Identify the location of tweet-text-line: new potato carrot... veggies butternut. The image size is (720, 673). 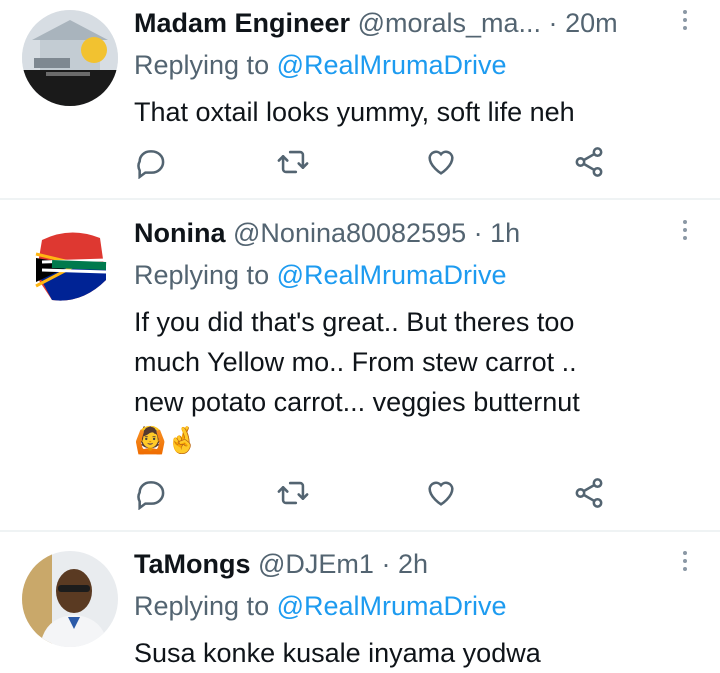
(357, 402).